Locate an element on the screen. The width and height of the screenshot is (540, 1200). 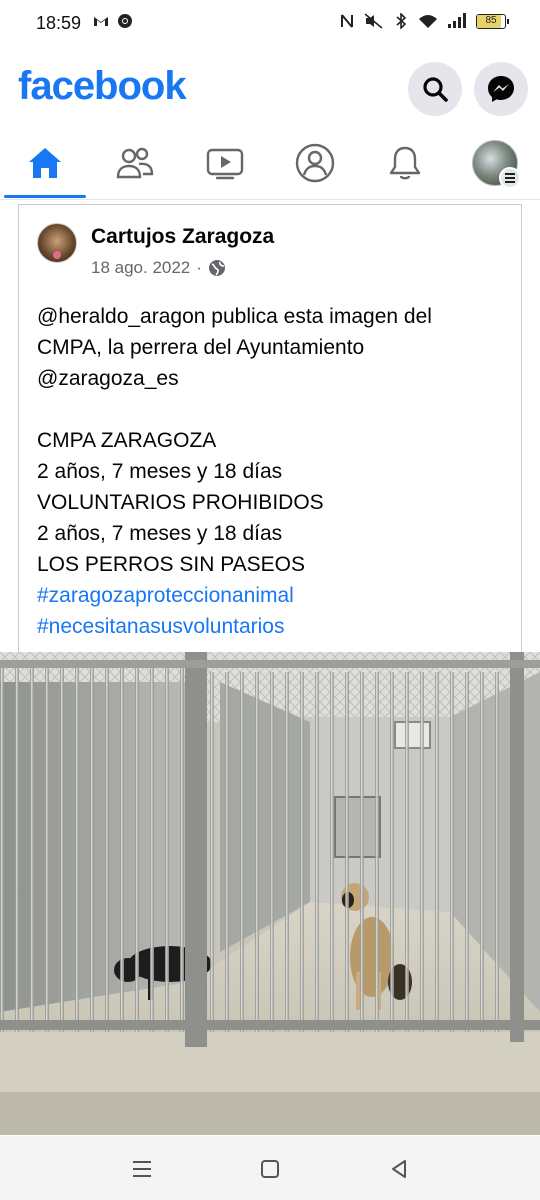
chrome-icon is located at coordinates (125, 21).